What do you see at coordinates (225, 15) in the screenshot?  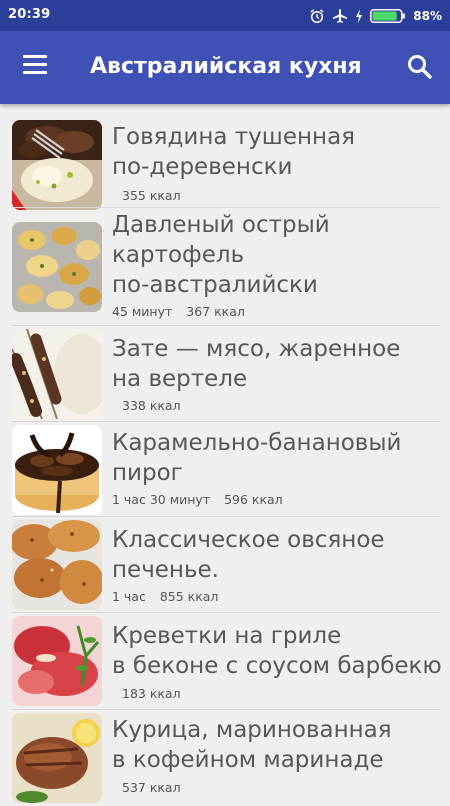 I see `status-bar: 20:39 88%` at bounding box center [225, 15].